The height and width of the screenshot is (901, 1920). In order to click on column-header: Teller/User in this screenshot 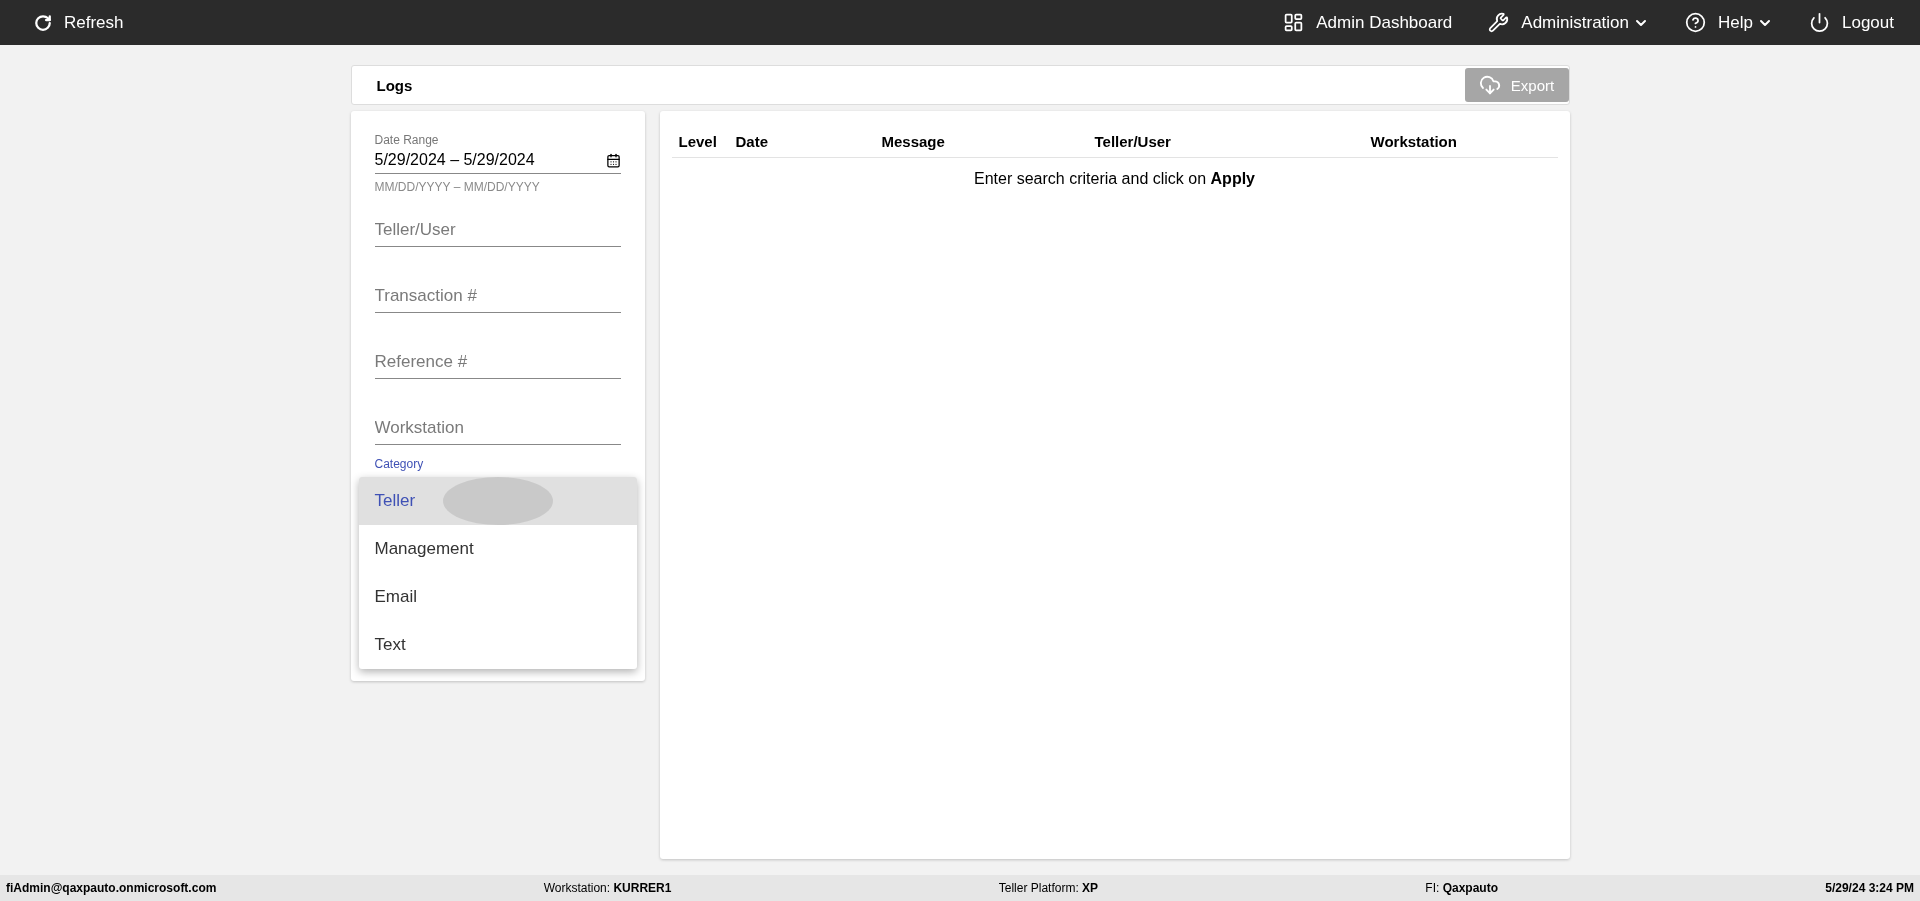, I will do `click(1133, 141)`.